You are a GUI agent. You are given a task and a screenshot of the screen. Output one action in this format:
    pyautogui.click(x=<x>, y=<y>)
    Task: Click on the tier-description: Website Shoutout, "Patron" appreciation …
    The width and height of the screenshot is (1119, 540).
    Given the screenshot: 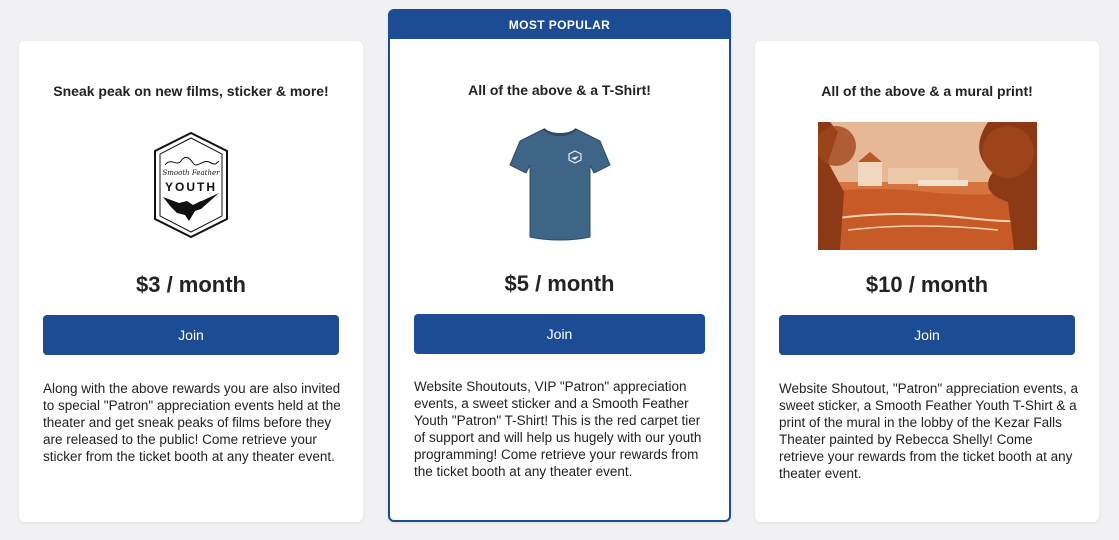 What is the action you would take?
    pyautogui.click(x=929, y=431)
    